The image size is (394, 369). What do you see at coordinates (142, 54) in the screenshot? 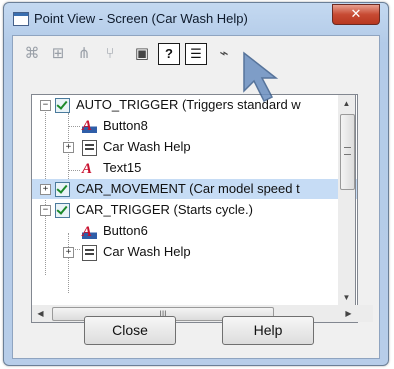
I see `copy-icon: ▣` at bounding box center [142, 54].